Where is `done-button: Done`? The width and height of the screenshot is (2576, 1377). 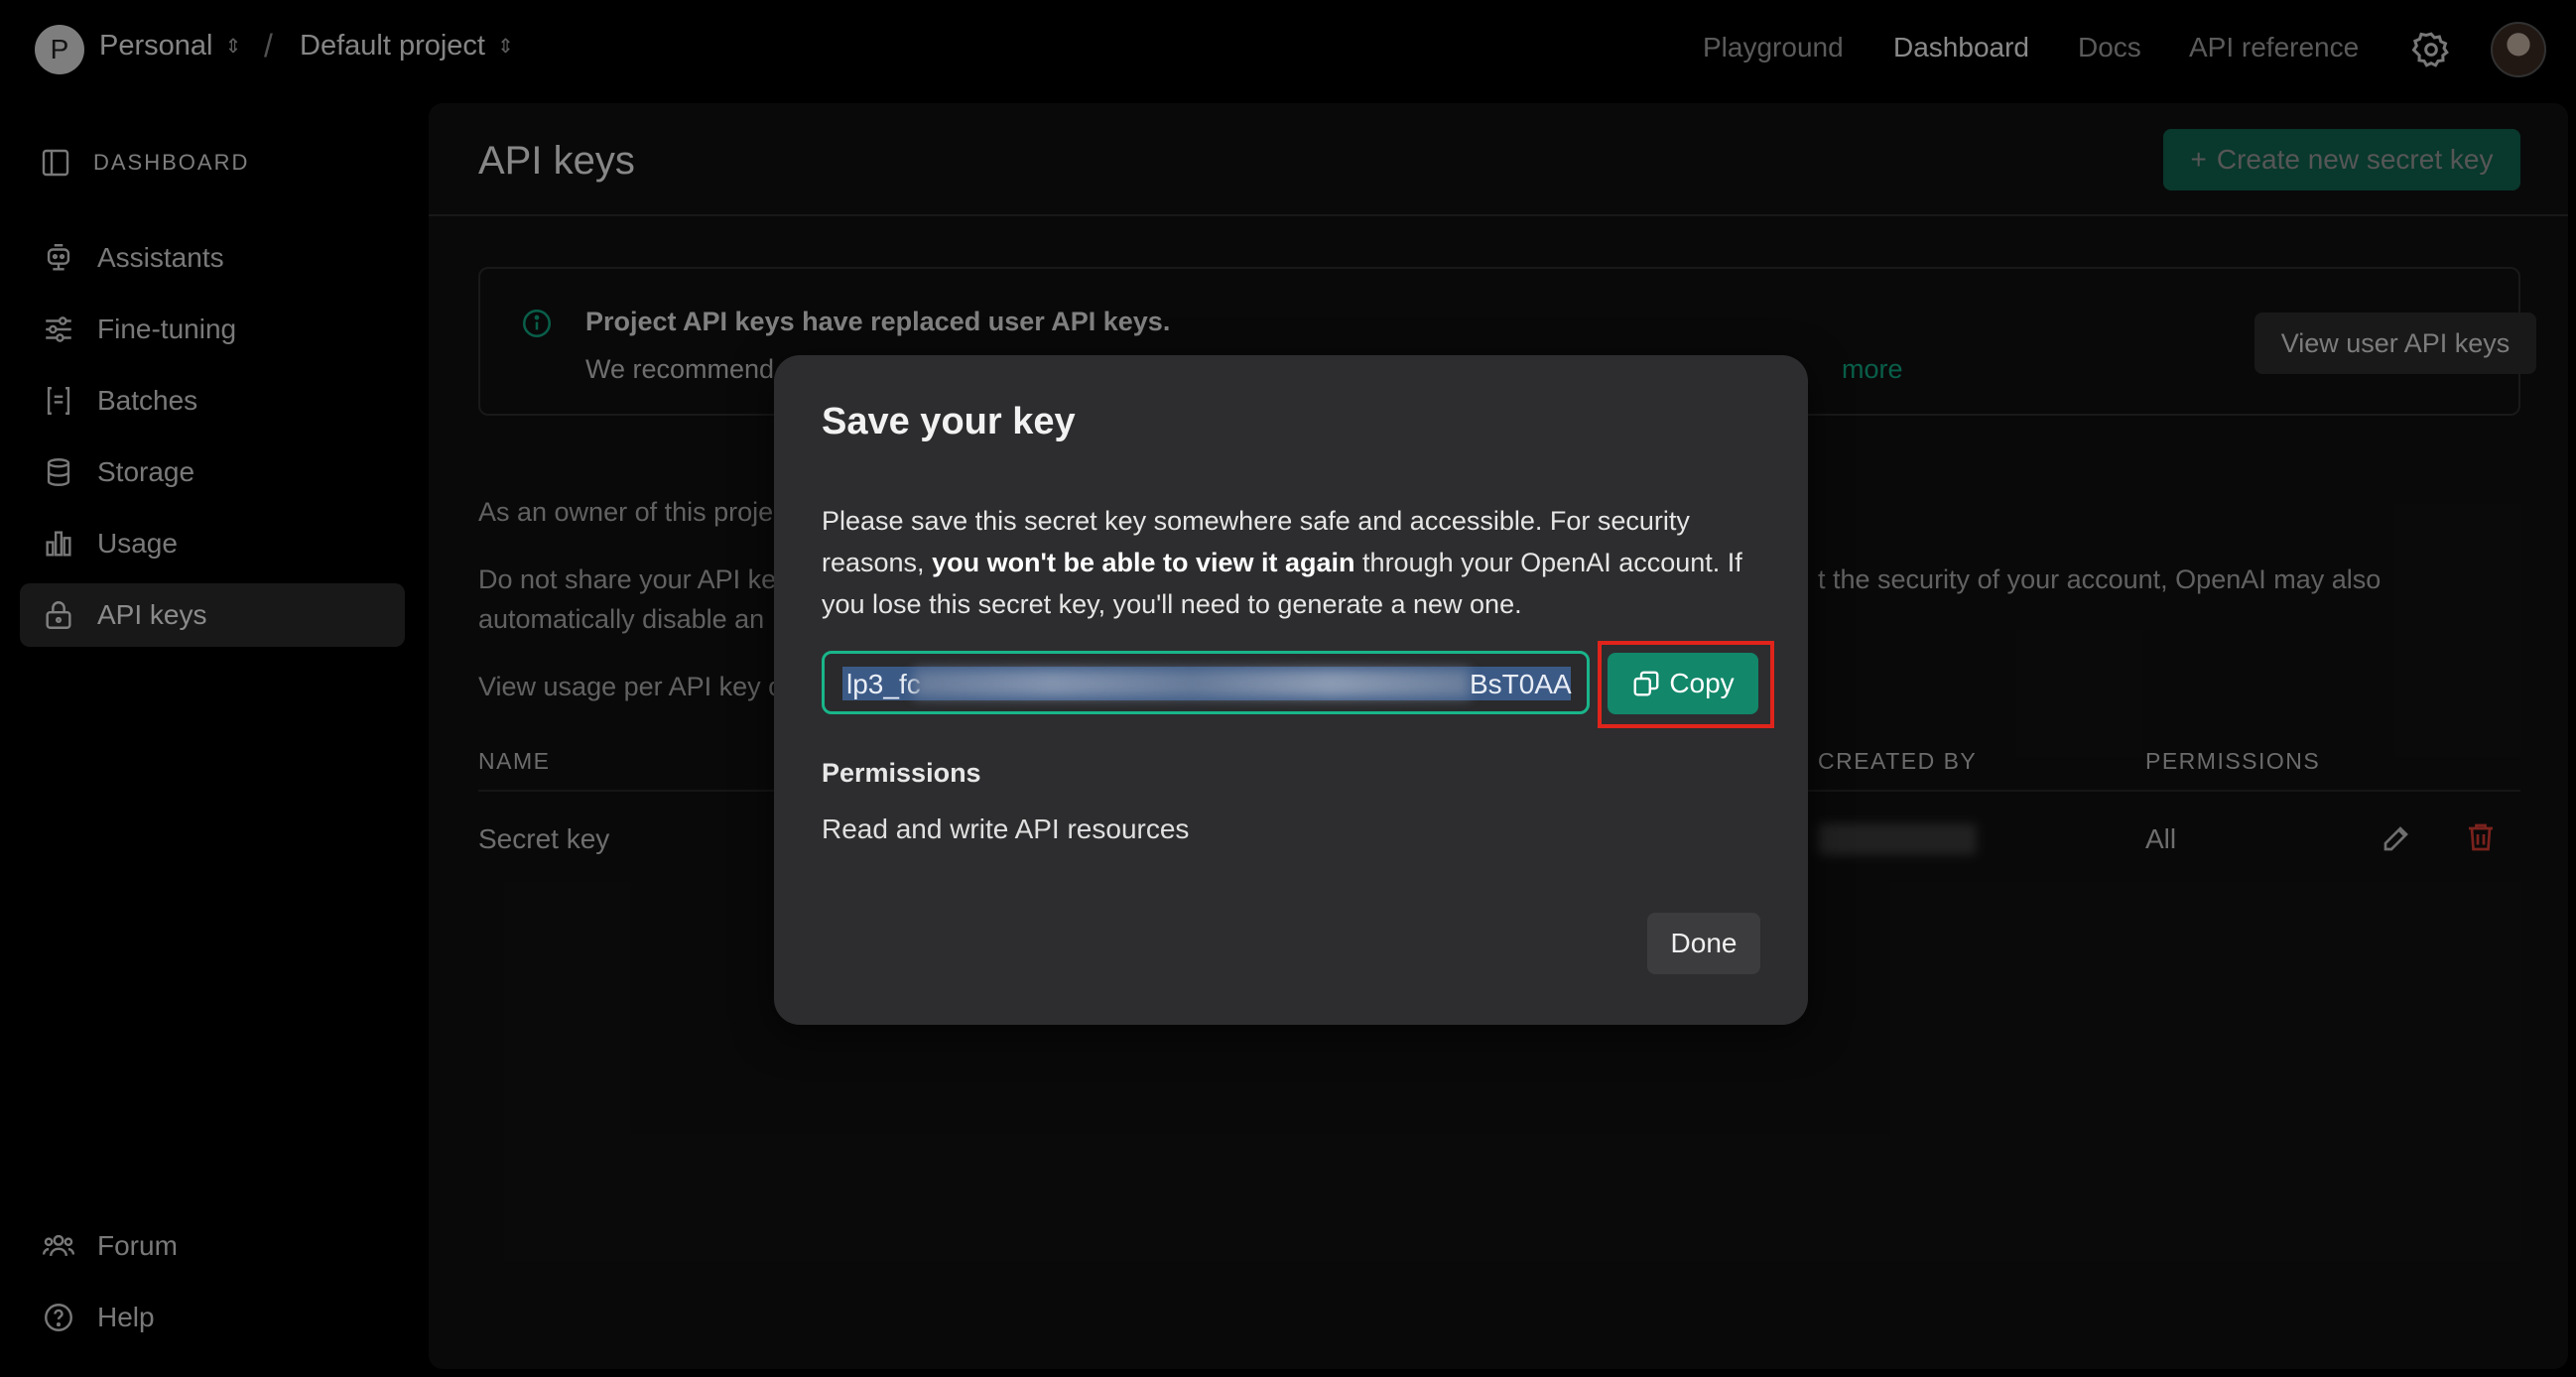
done-button: Done is located at coordinates (1704, 943).